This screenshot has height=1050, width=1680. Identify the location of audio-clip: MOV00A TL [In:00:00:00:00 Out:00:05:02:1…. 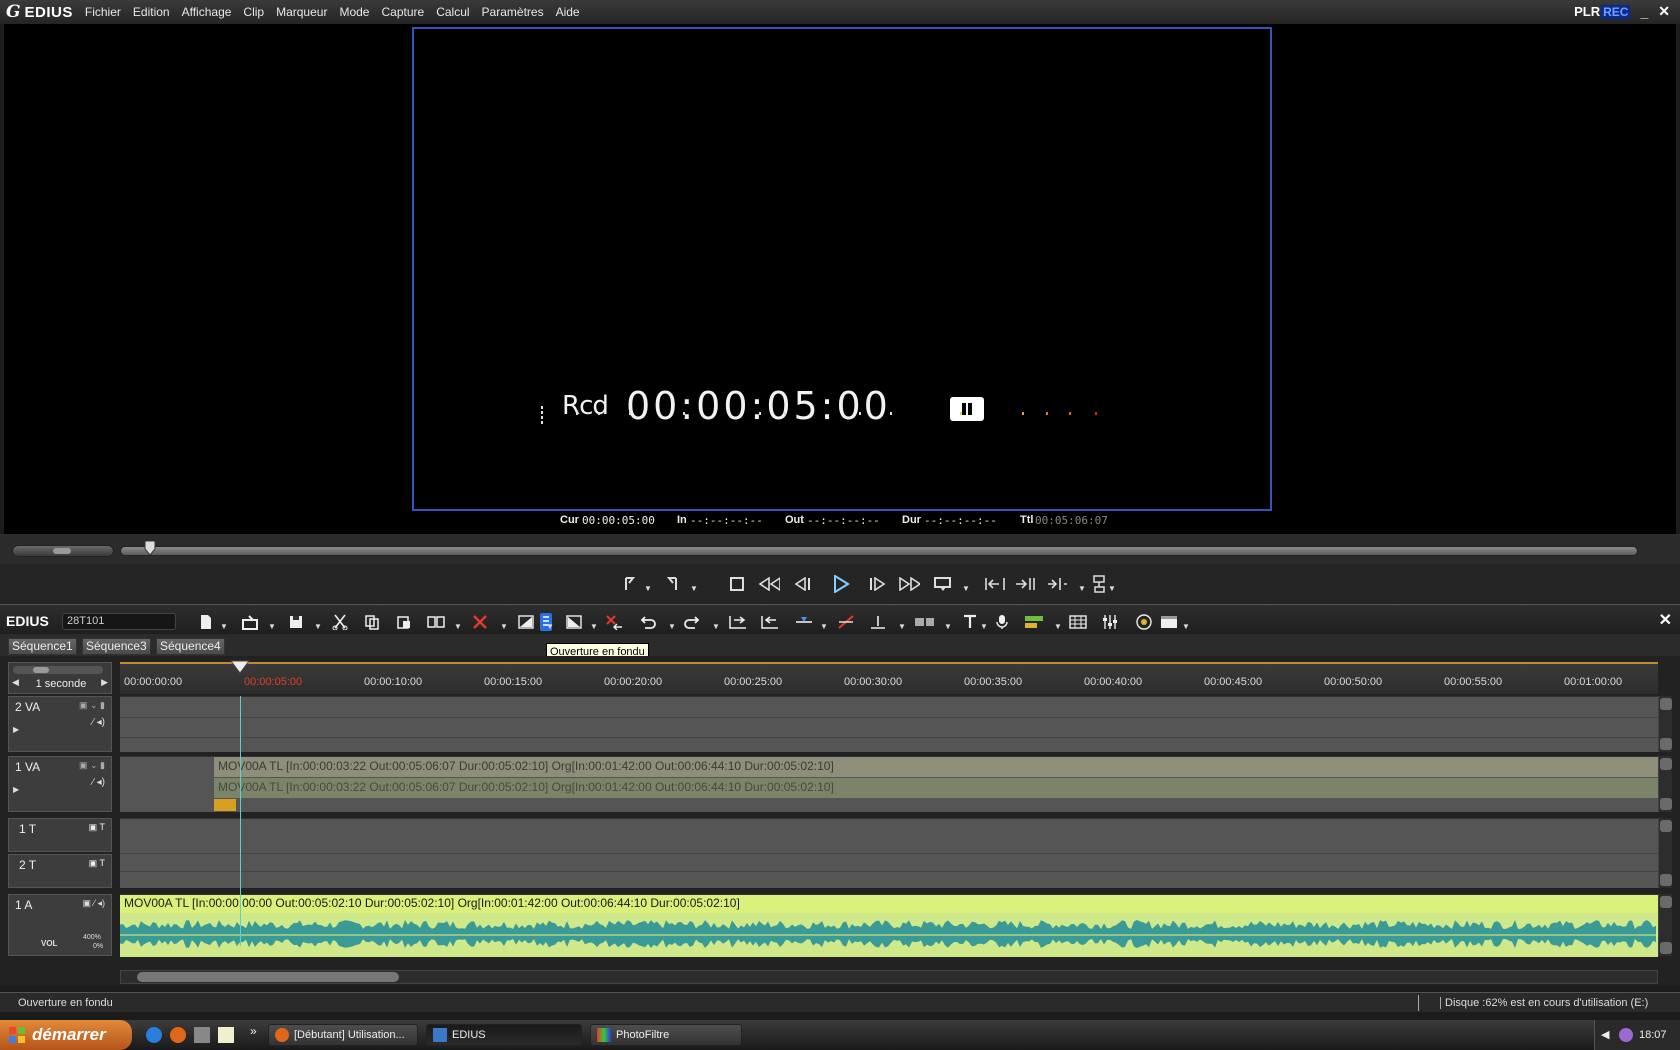
(889, 904).